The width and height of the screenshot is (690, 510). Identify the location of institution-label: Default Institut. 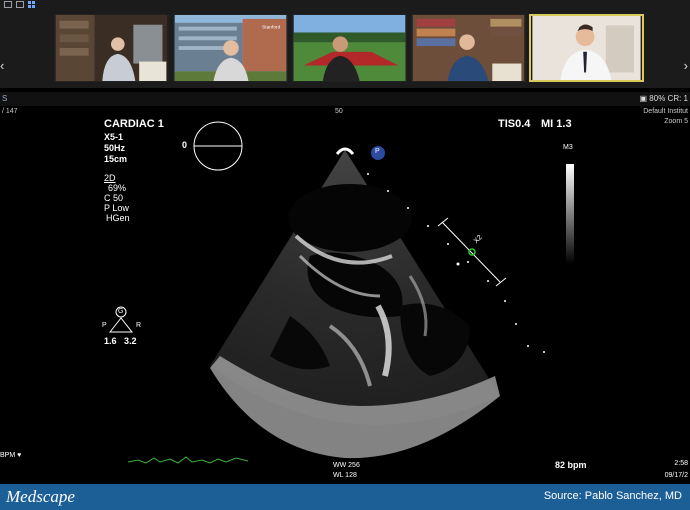
(665, 111).